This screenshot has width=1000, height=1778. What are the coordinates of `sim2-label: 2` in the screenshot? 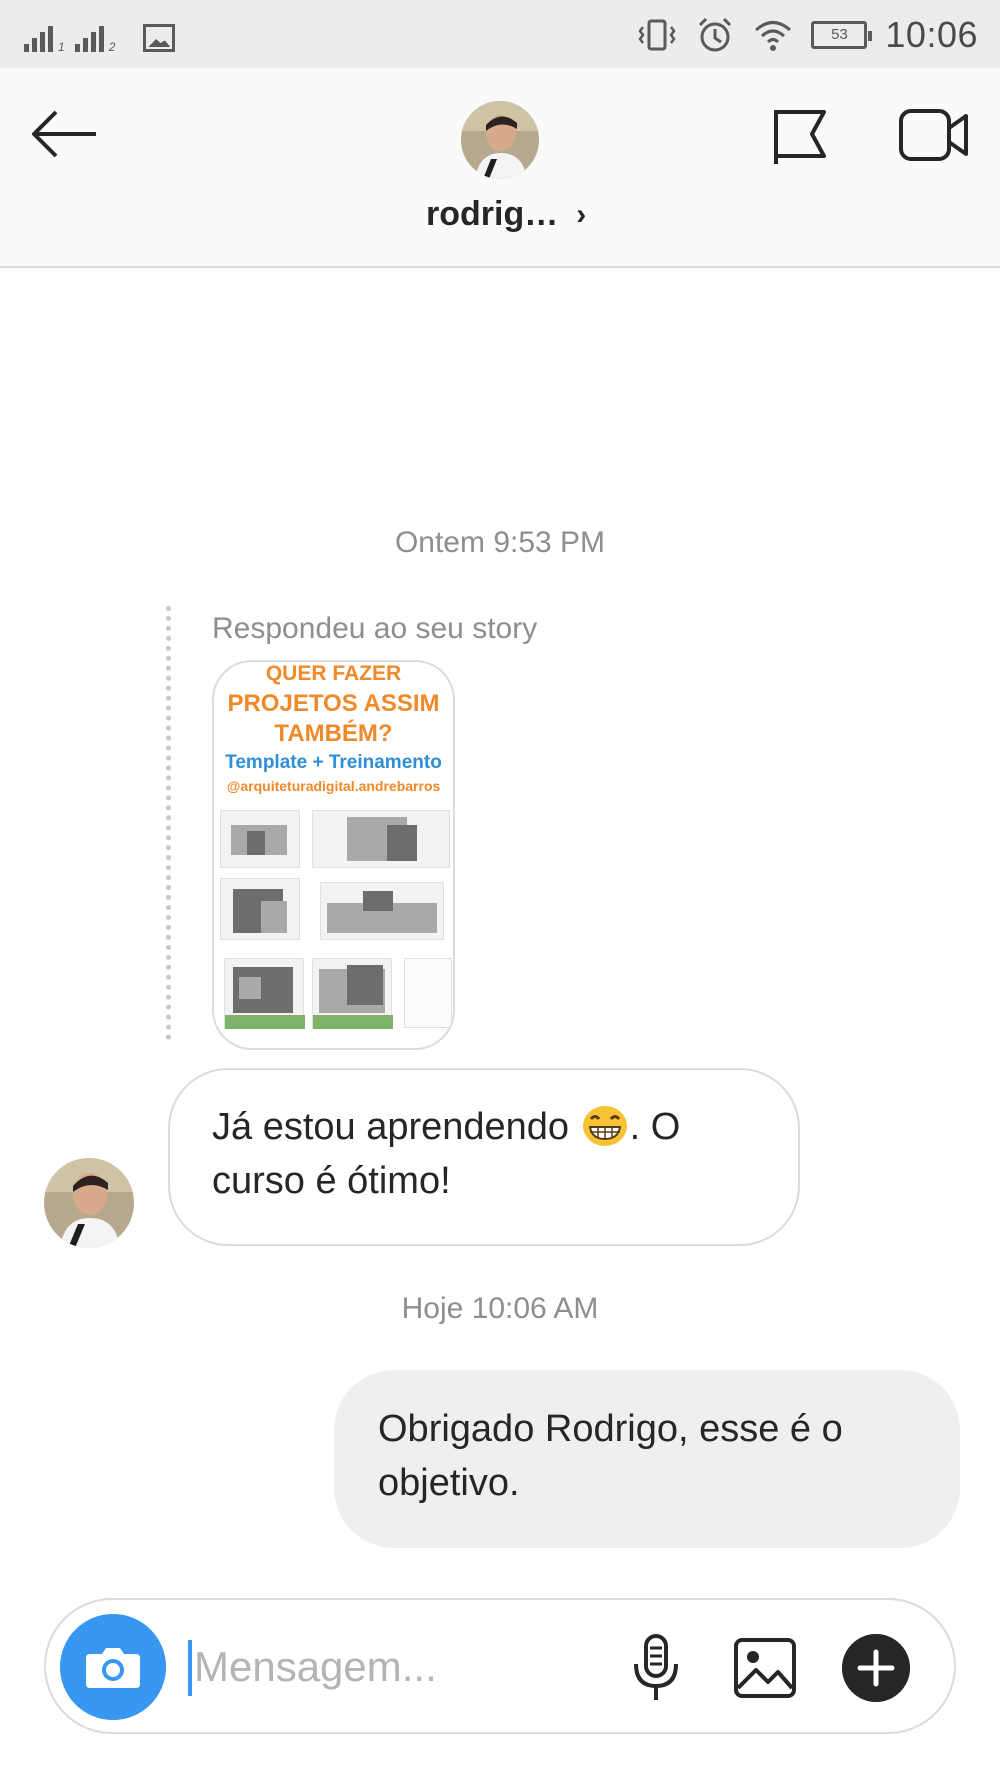 It's located at (112, 47).